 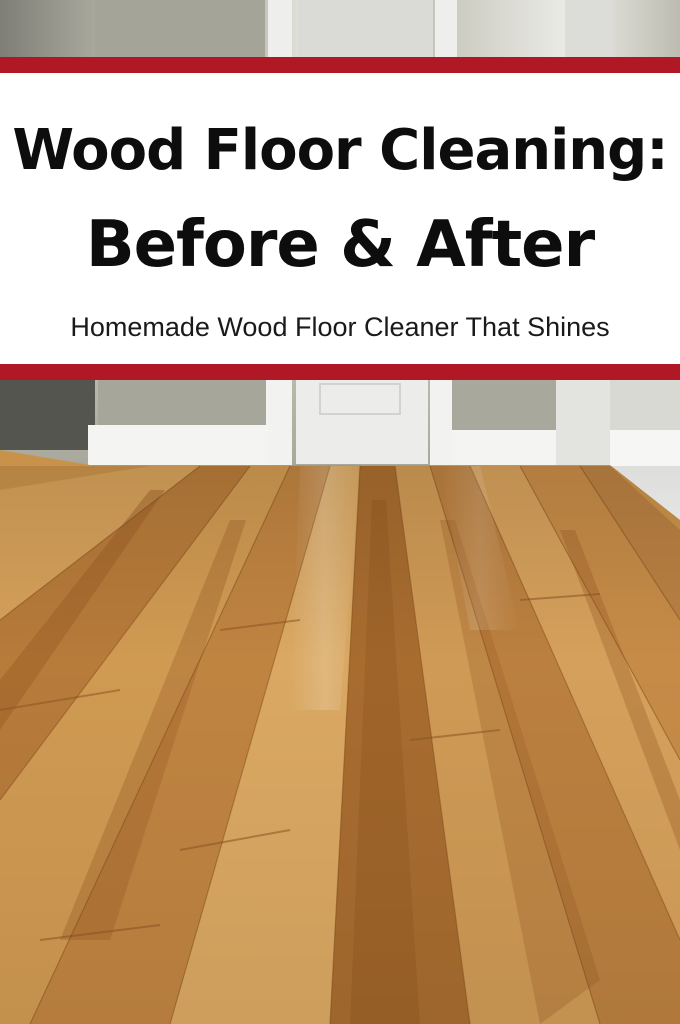 What do you see at coordinates (340, 150) in the screenshot?
I see `headline-line-1: Wood Floor Cleaning:` at bounding box center [340, 150].